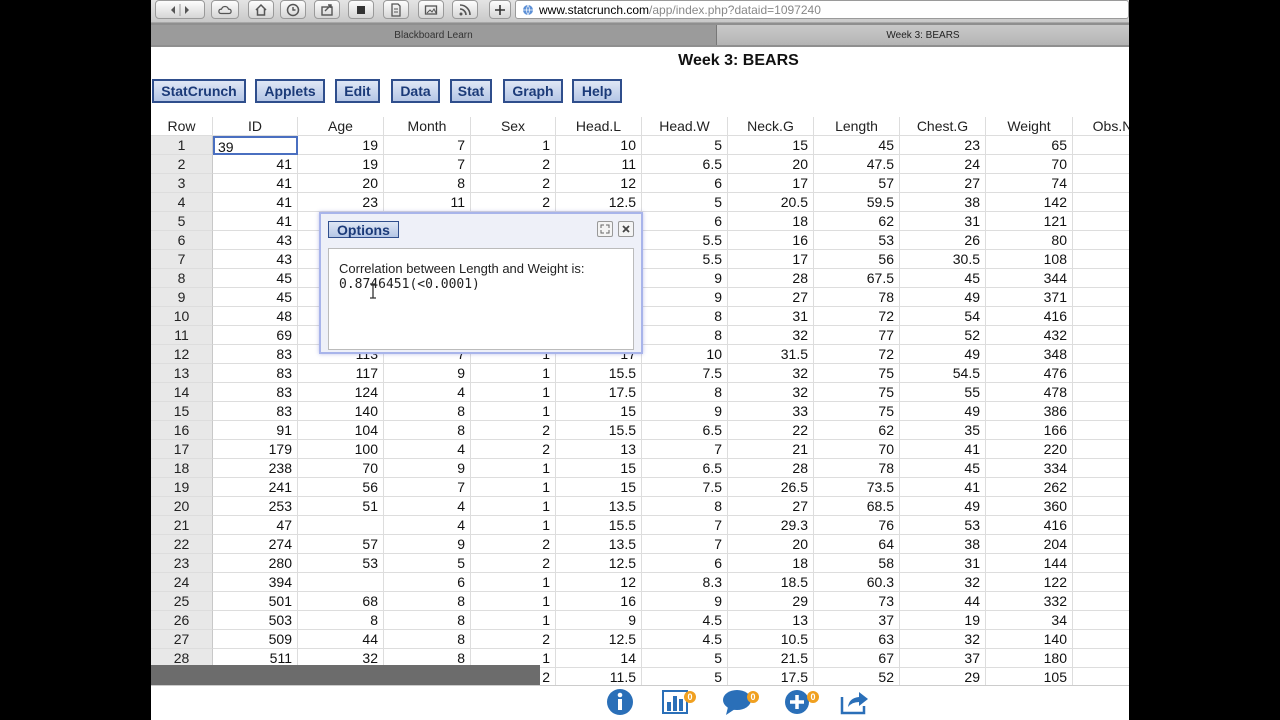 This screenshot has height=720, width=1280. I want to click on tab-week3-bears: Week 3: BEARS, so click(923, 35).